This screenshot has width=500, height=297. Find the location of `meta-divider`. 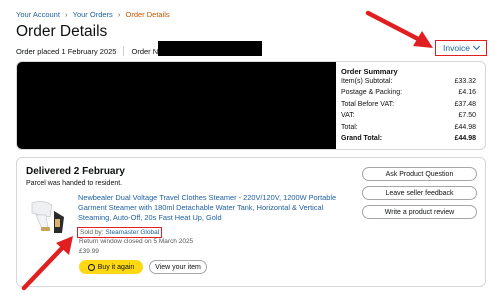

meta-divider is located at coordinates (124, 51).